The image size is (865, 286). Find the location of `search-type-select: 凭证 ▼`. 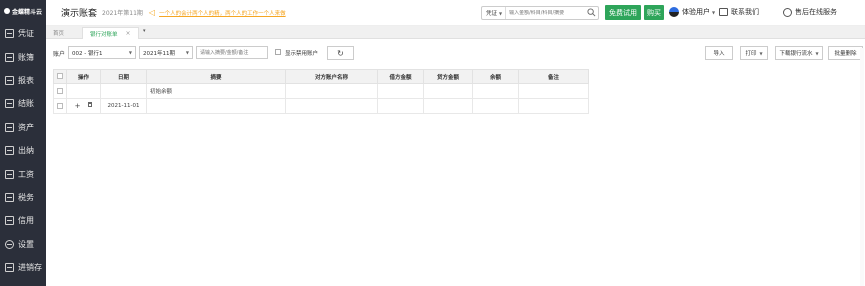

search-type-select: 凭证 ▼ is located at coordinates (494, 13).